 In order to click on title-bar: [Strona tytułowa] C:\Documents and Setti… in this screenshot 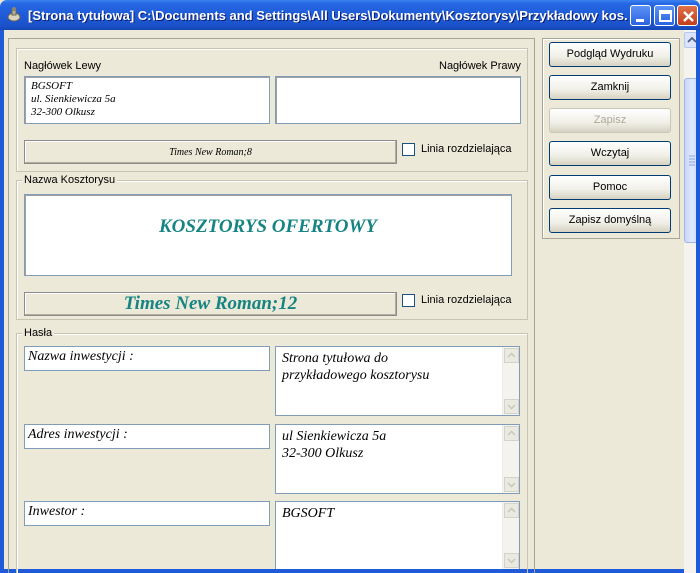, I will do `click(350, 15)`.